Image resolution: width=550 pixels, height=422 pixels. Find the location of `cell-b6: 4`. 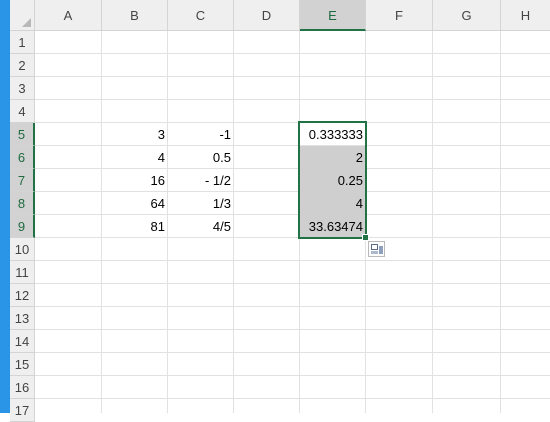

cell-b6: 4 is located at coordinates (135, 157).